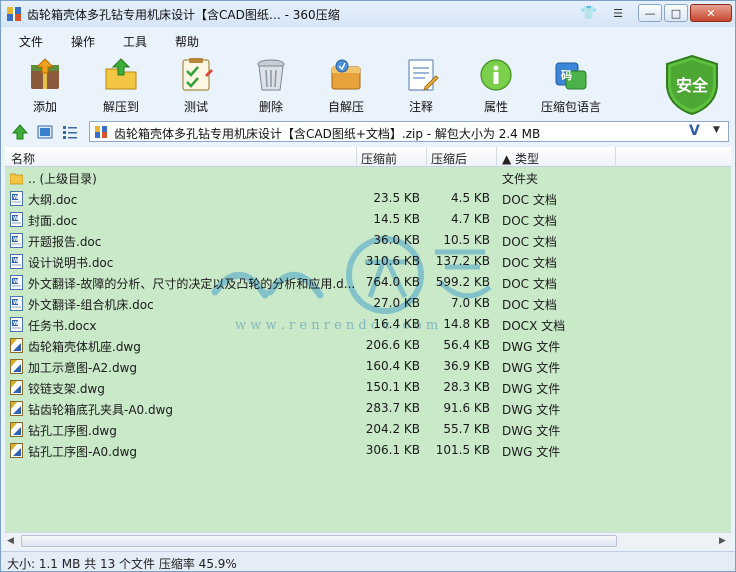 The width and height of the screenshot is (736, 572). I want to click on self-extract-button: 自解压, so click(346, 85).